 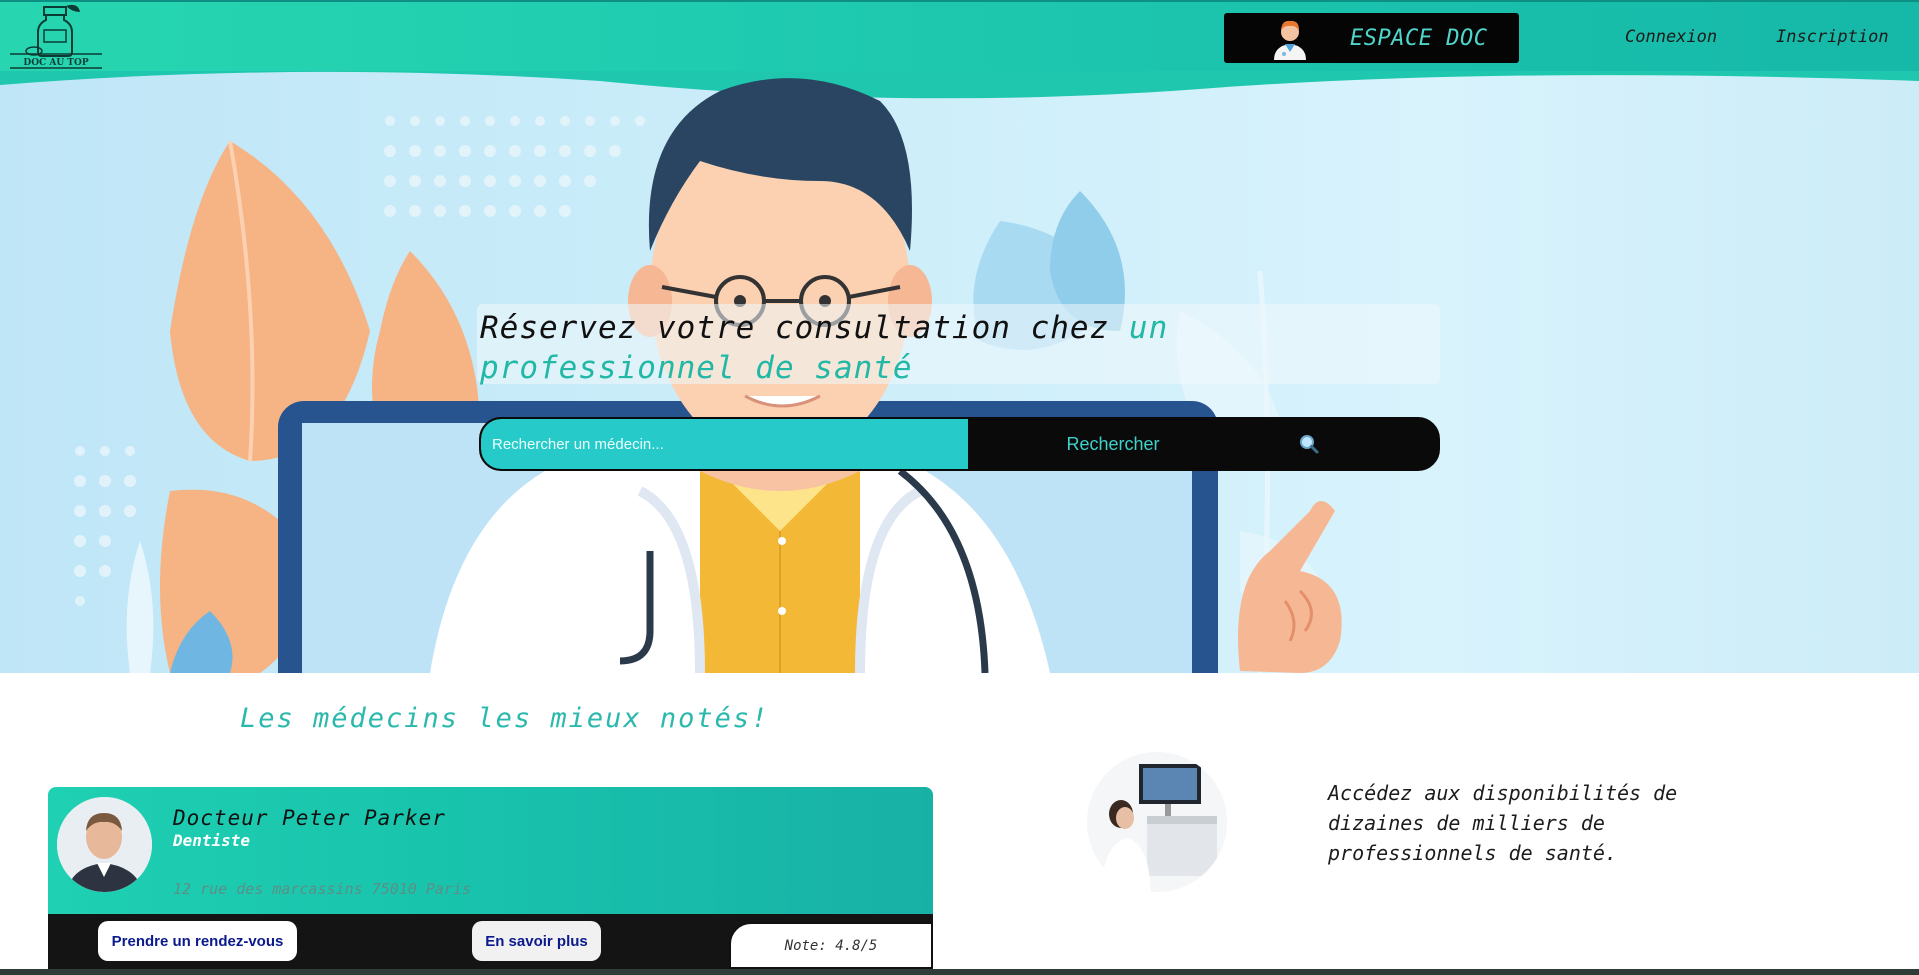 I want to click on doc-au-top-logo: DOC AU TOP, so click(x=56, y=37).